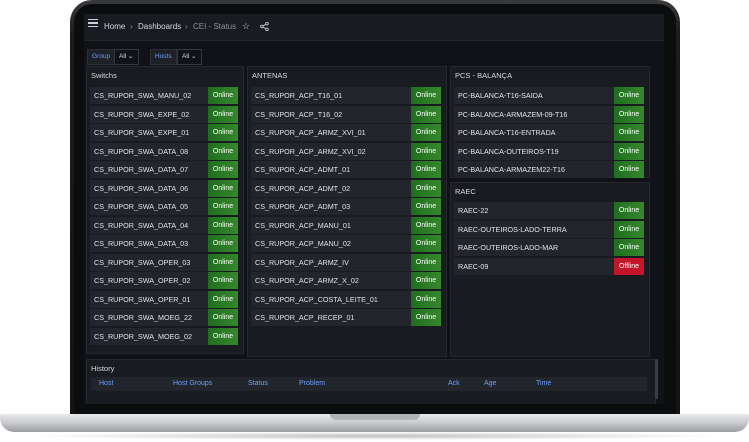 This screenshot has height=442, width=749. What do you see at coordinates (512, 229) in the screenshot?
I see `host-name: RAEC-OUTEIROS-LADO-TERRA` at bounding box center [512, 229].